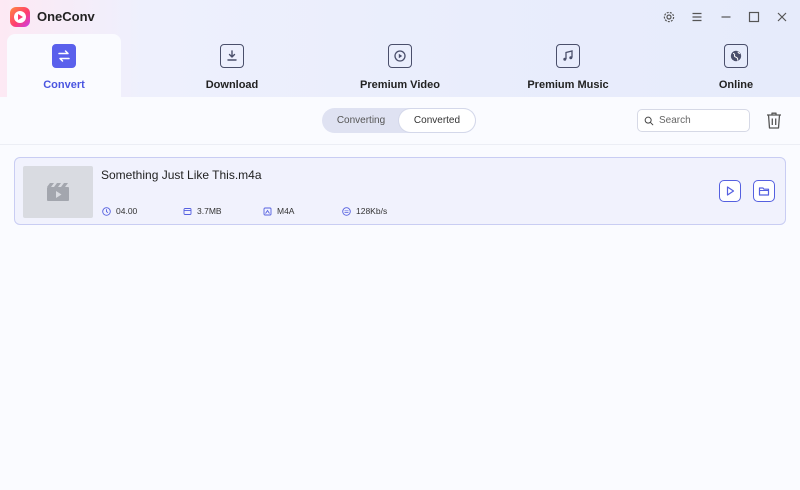 This screenshot has width=800, height=490. Describe the element at coordinates (704, 120) in the screenshot. I see `search-input` at that location.